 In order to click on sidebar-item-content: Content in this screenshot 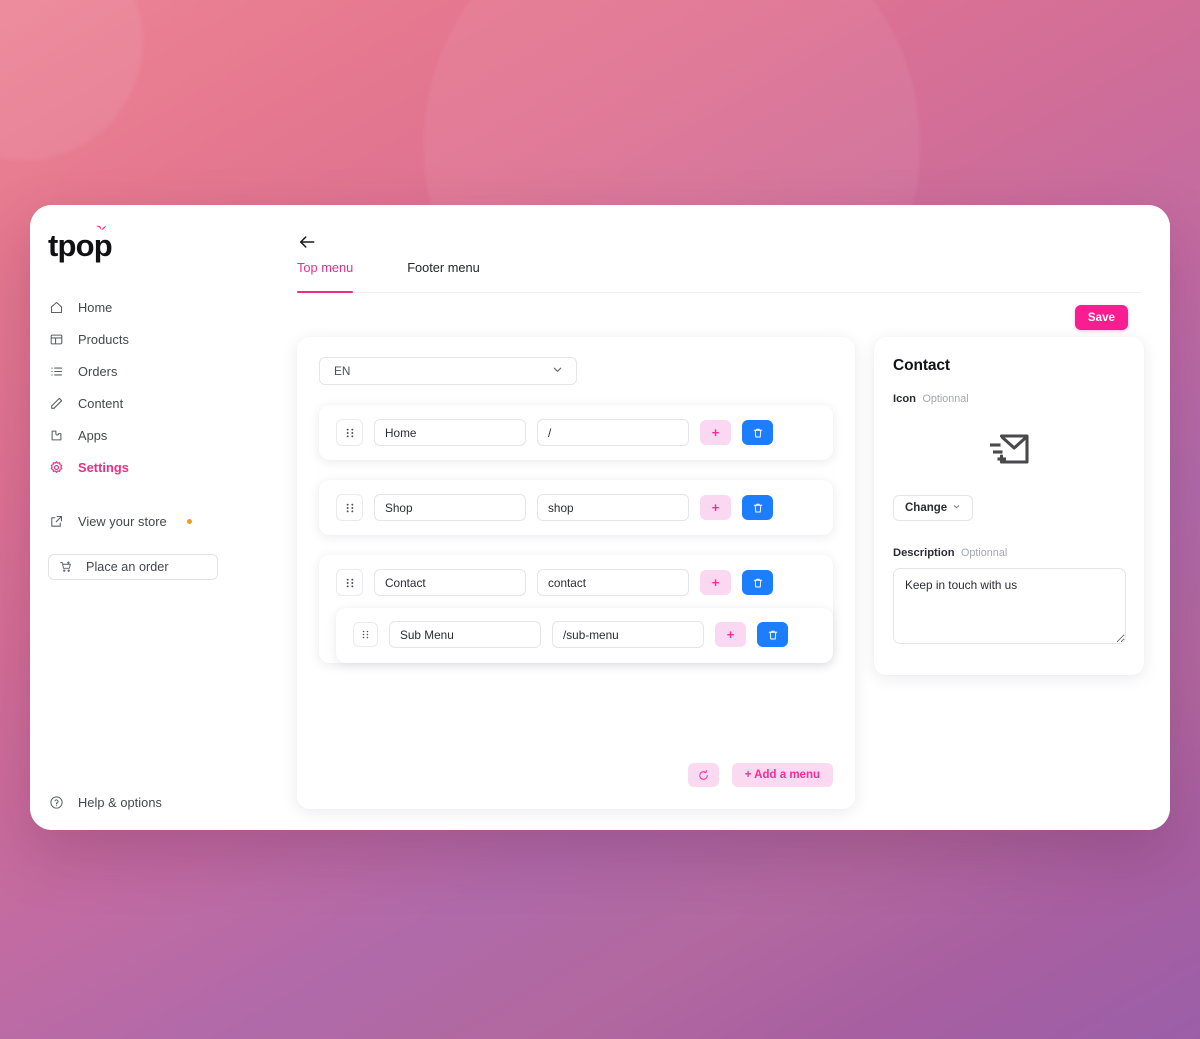, I will do `click(156, 403)`.